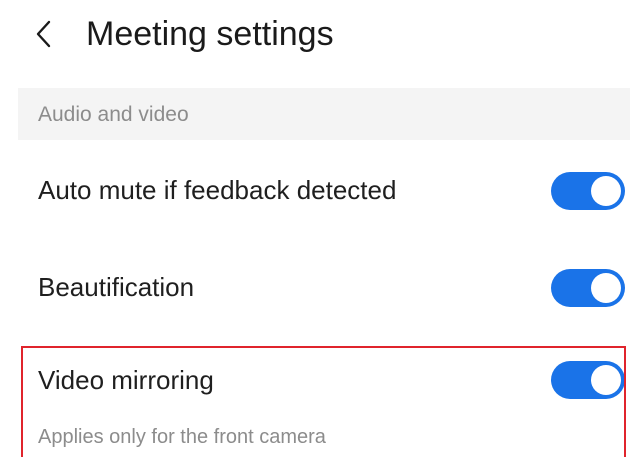  I want to click on setting-subtitle: Applies only for the front camera, so click(182, 437).